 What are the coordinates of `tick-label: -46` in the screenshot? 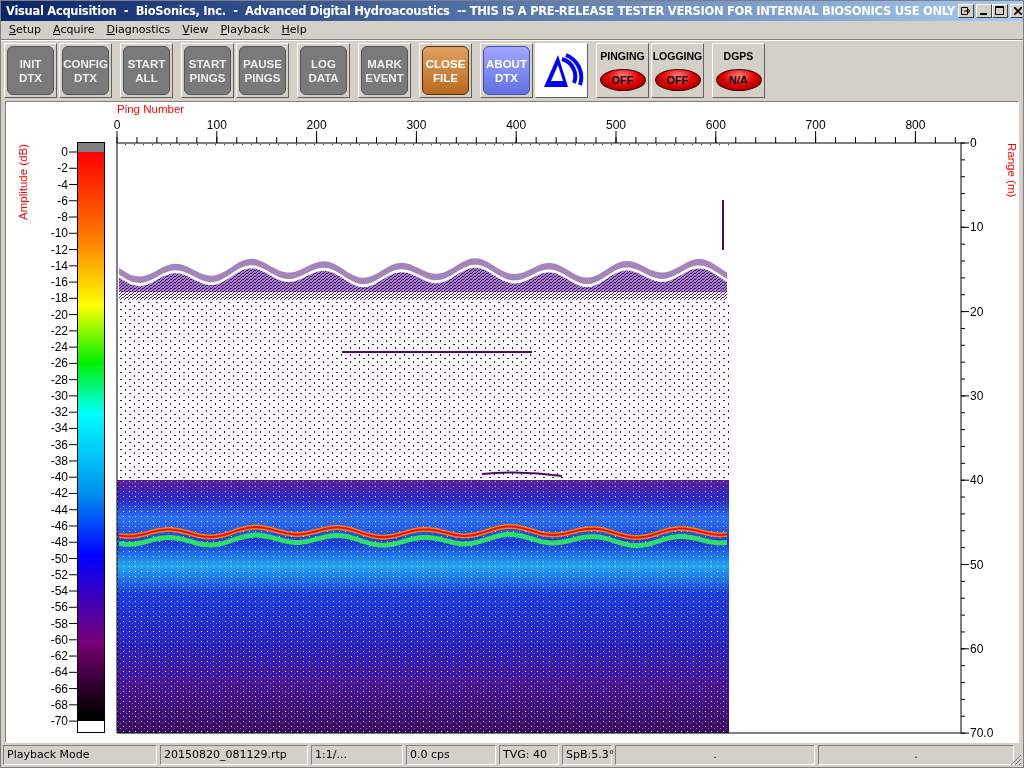 It's located at (59, 526).